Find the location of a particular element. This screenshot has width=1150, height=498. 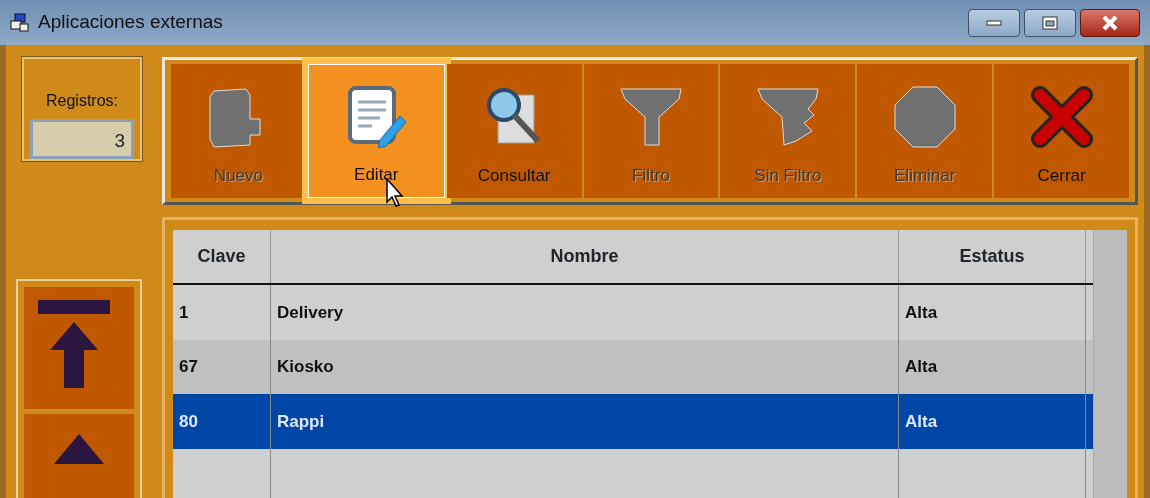

toolbar-button: Cerrar is located at coordinates (1061, 131).